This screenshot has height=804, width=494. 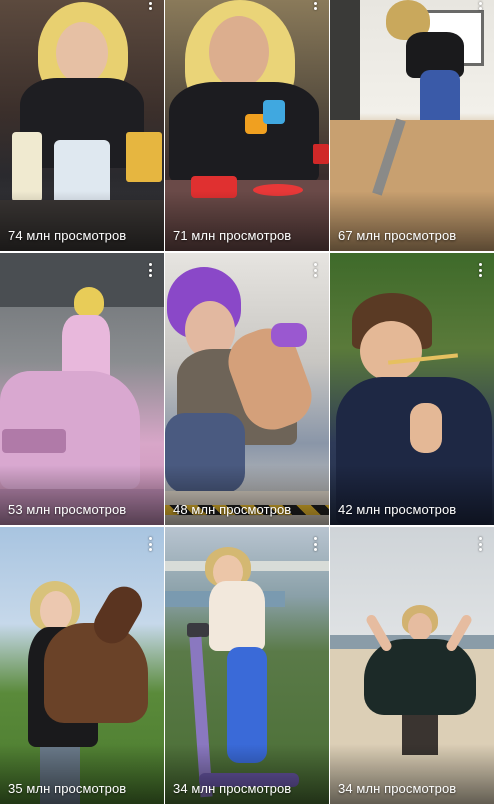 I want to click on video-thumbnail: 71 млн просмотров, so click(x=247, y=125).